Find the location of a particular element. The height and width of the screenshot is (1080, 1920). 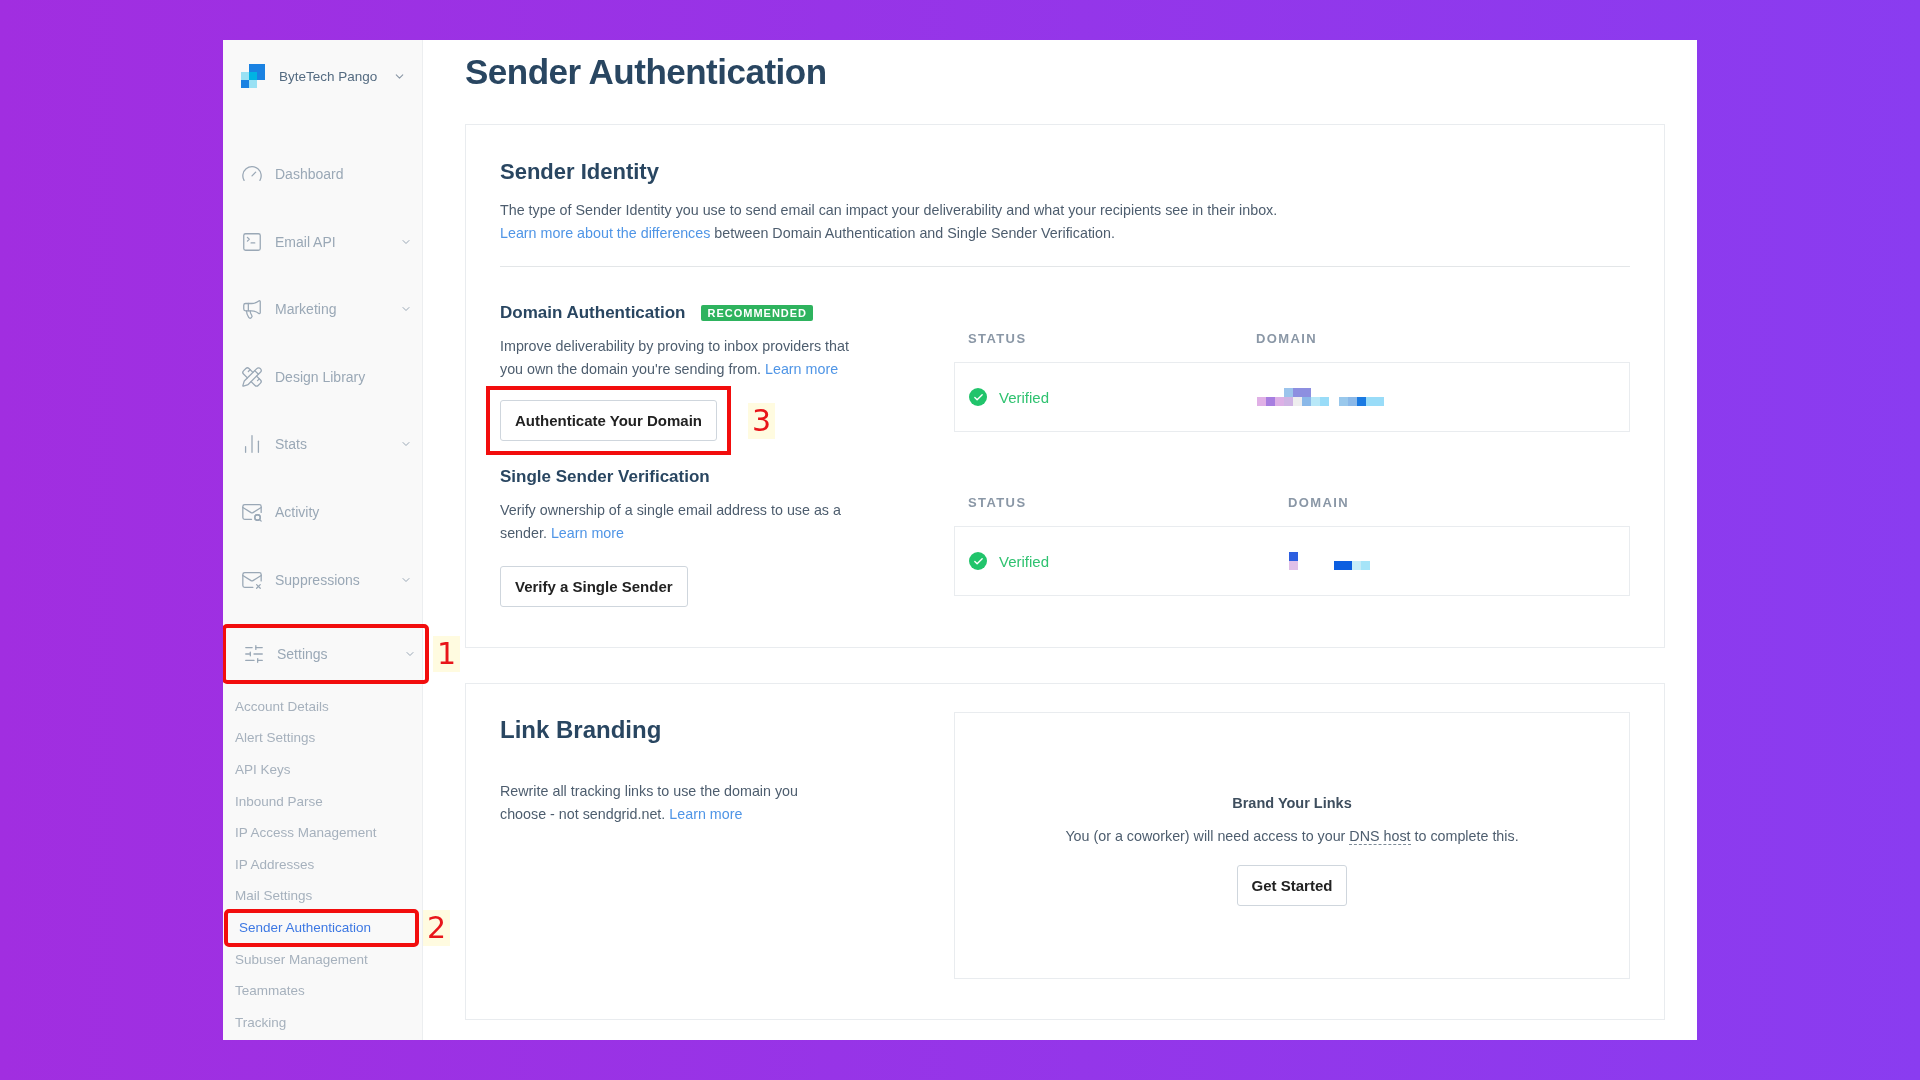

recommended-badge: RECOMMENDED is located at coordinates (757, 313).